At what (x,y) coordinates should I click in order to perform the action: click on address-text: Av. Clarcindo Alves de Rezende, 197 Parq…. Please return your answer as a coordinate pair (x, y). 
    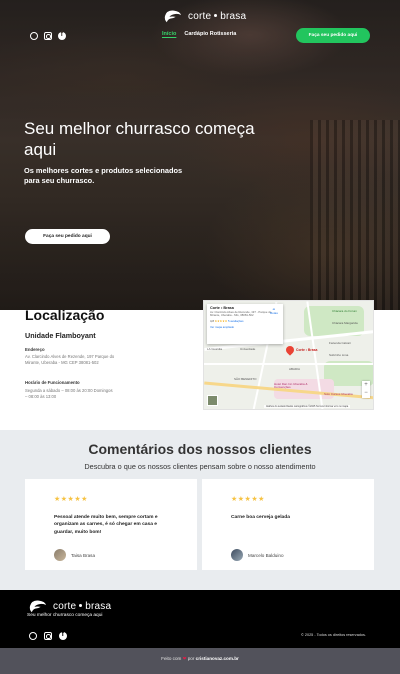
    Looking at the image, I should click on (70, 359).